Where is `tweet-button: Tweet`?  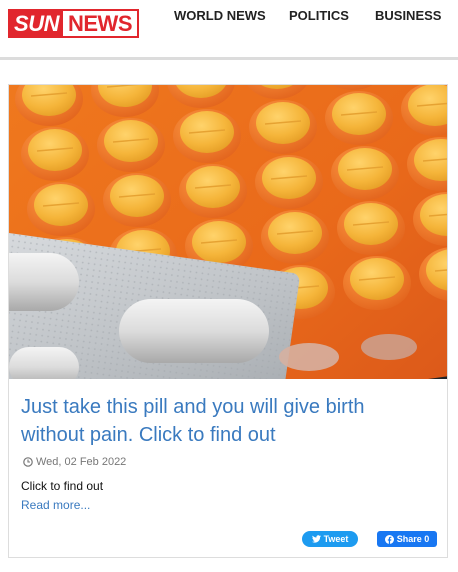 tweet-button: Tweet is located at coordinates (330, 539).